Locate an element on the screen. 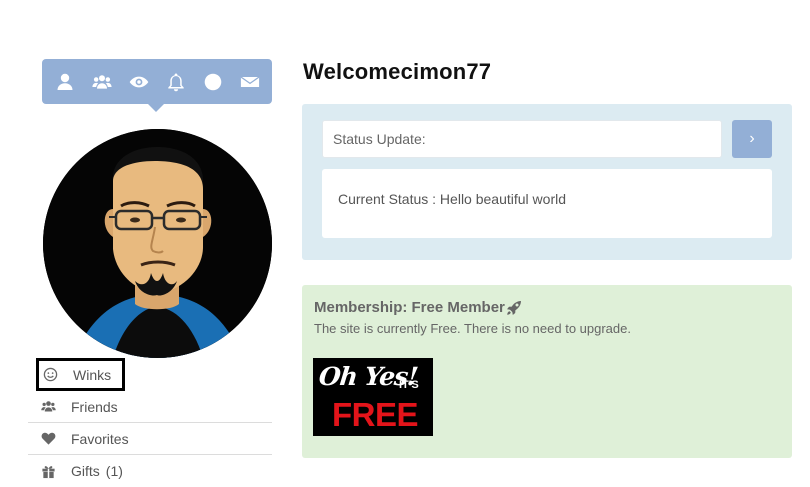  page-title: Welcomecimon77 is located at coordinates (397, 71).